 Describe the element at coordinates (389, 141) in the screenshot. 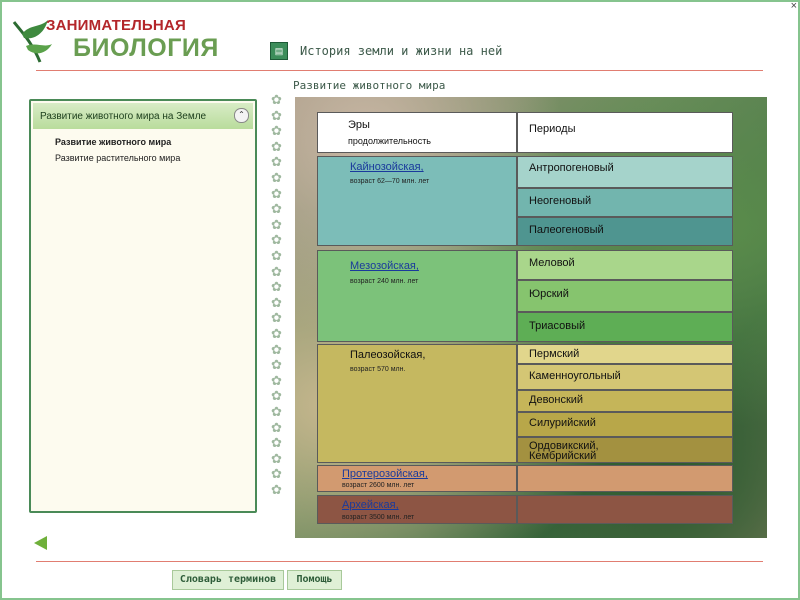

I see `duration-header: продолжительность` at that location.